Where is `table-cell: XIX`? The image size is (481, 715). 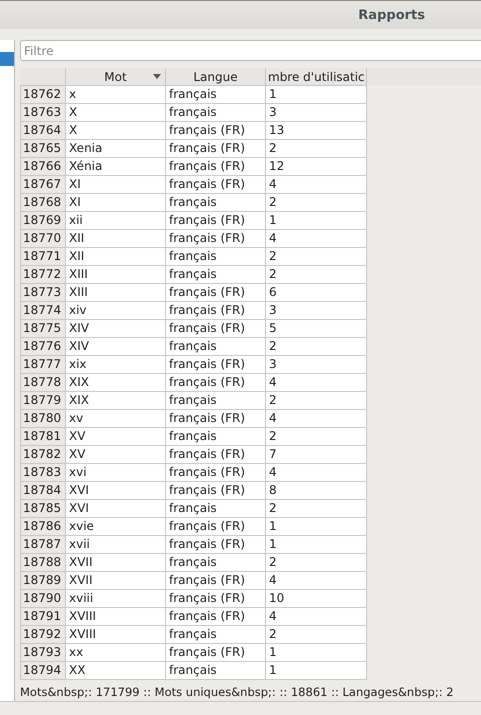
table-cell: XIX is located at coordinates (116, 382).